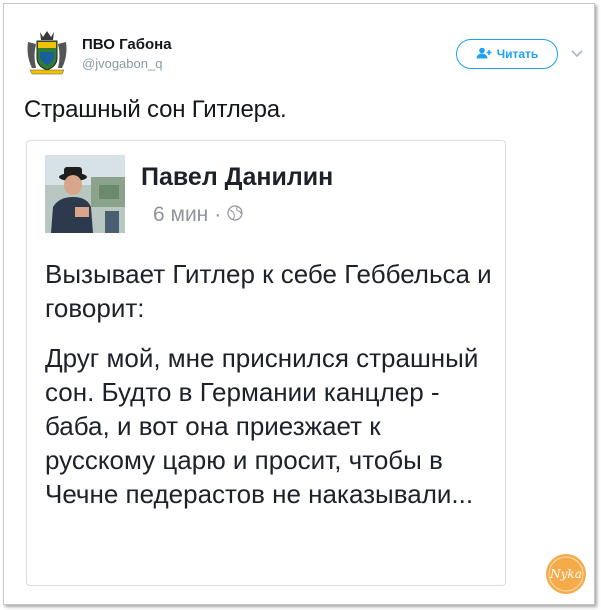 The image size is (601, 610). Describe the element at coordinates (47, 52) in the screenshot. I see `coat-of-arms-icon` at that location.